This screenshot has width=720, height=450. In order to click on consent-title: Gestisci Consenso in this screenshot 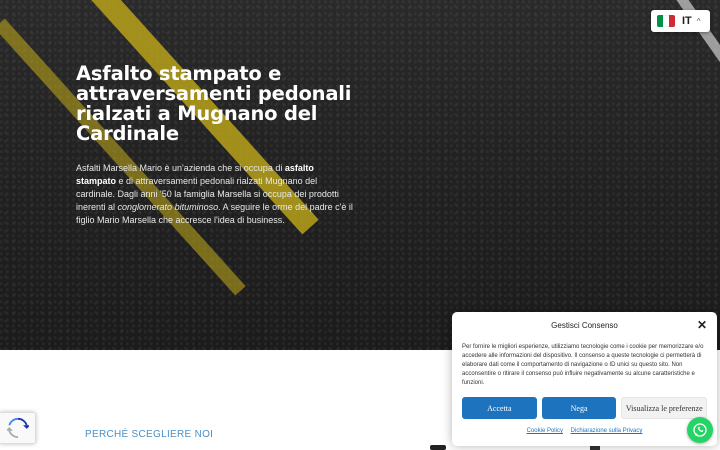, I will do `click(584, 325)`.